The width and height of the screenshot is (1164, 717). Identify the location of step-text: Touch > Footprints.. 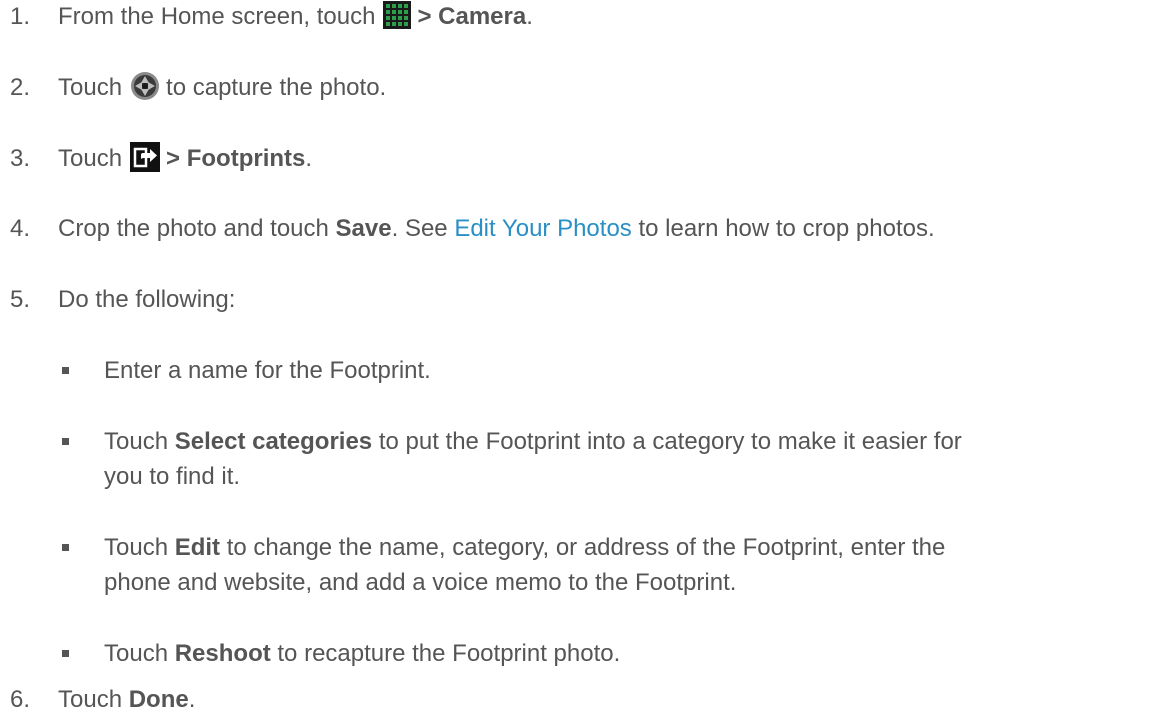
(185, 158).